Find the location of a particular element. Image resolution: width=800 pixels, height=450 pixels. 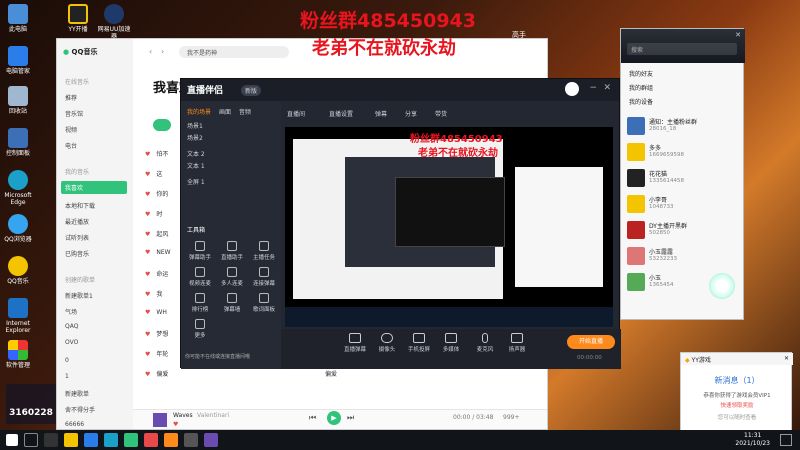

desktop-icon-pc-manager: 电脑管家 is located at coordinates (18, 60).